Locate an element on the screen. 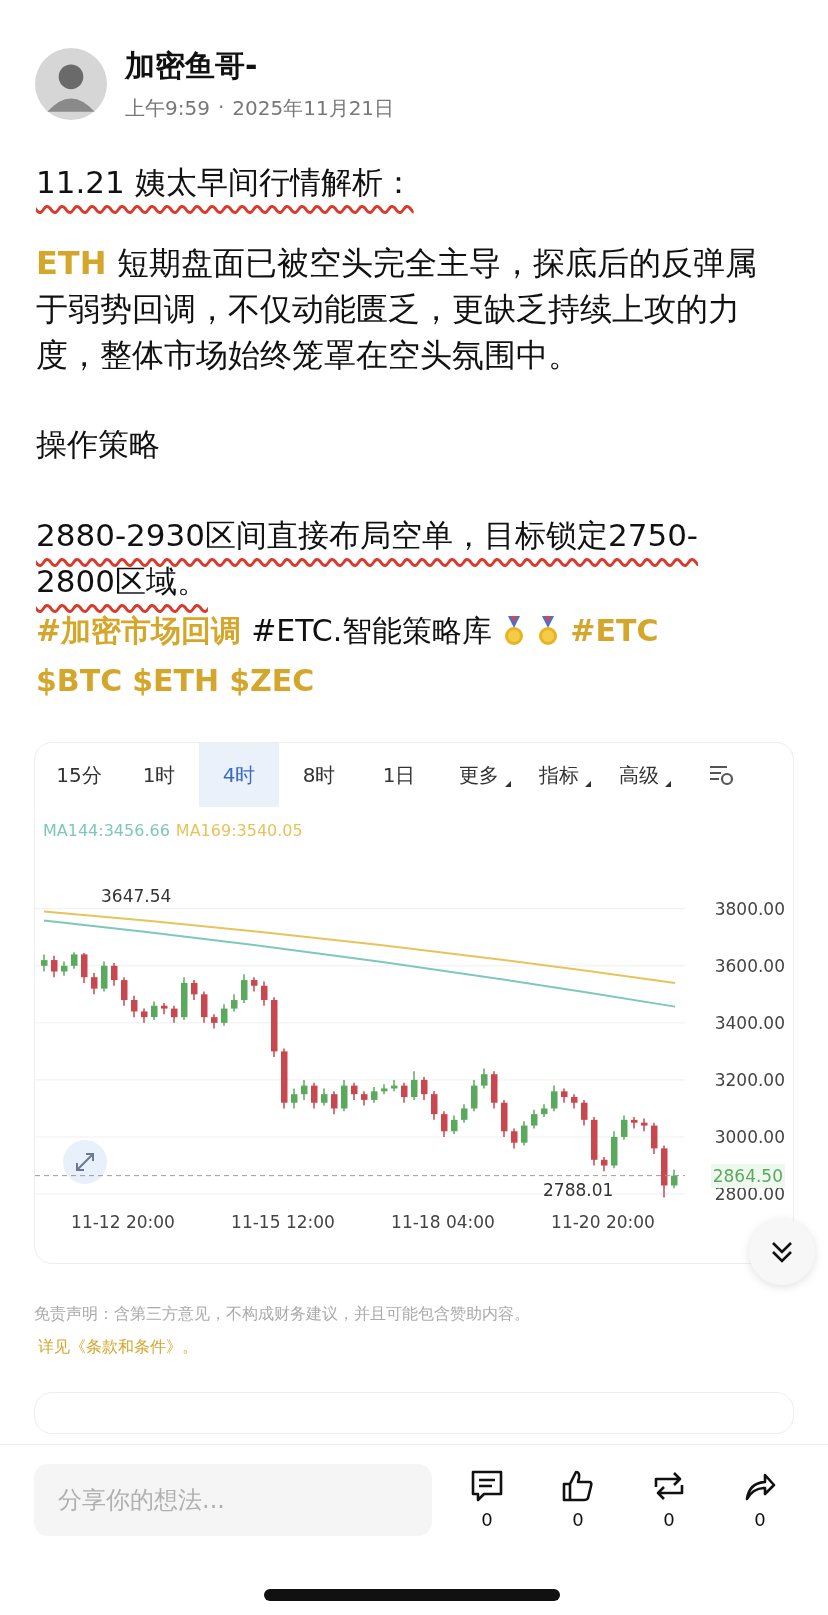 This screenshot has height=1615, width=828. scroll-down-button is located at coordinates (782, 1252).